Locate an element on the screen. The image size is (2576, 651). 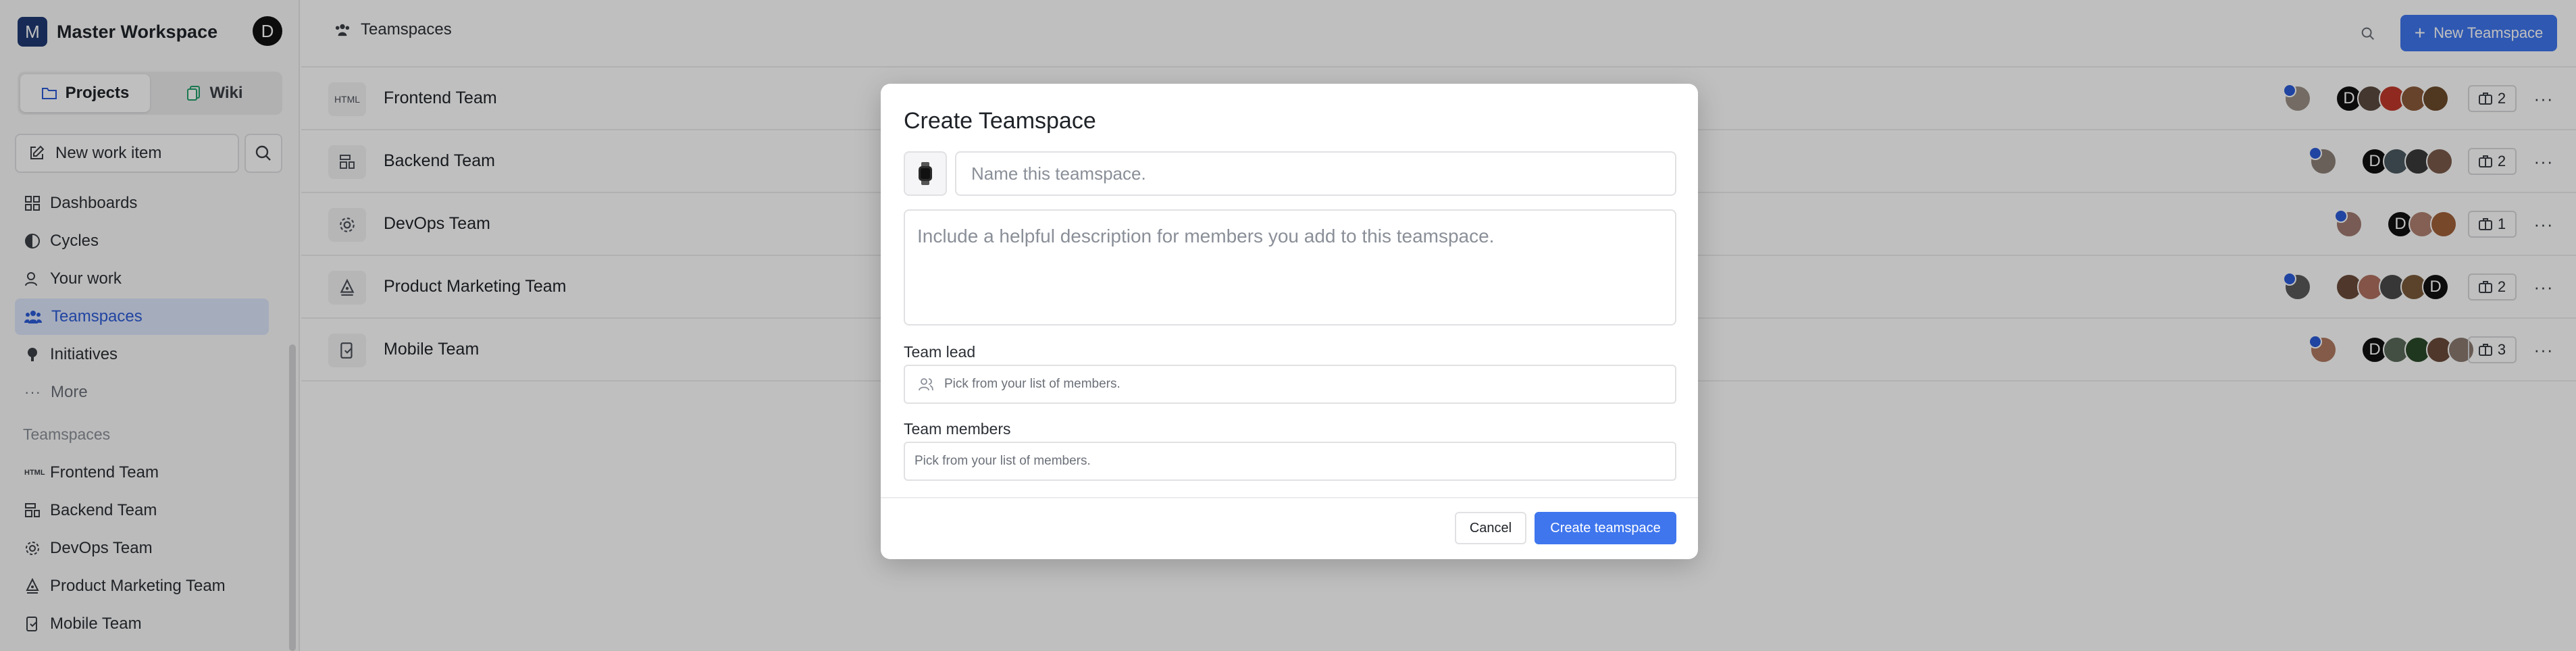
team-members-picker: Pick from your list of members. is located at coordinates (1290, 461).